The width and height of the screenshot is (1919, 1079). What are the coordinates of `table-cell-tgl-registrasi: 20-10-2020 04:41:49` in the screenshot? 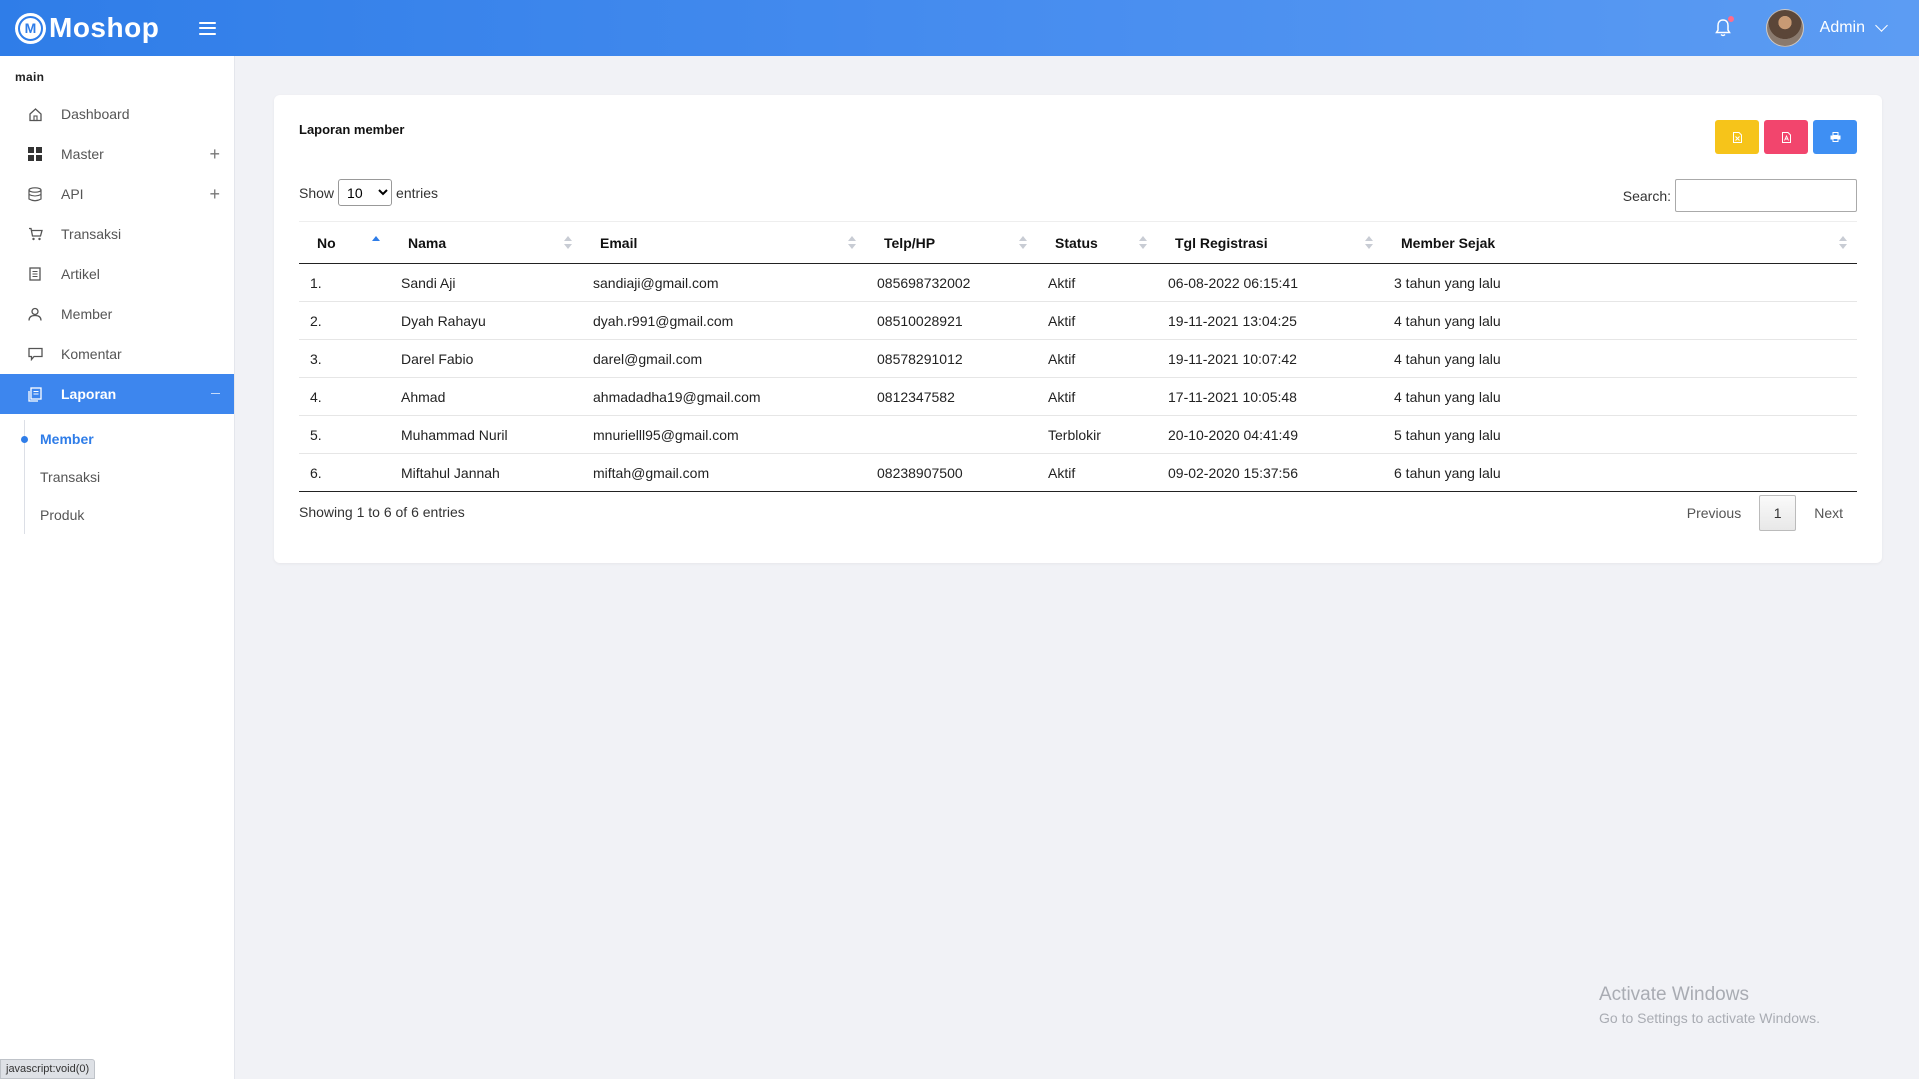 It's located at (1270, 434).